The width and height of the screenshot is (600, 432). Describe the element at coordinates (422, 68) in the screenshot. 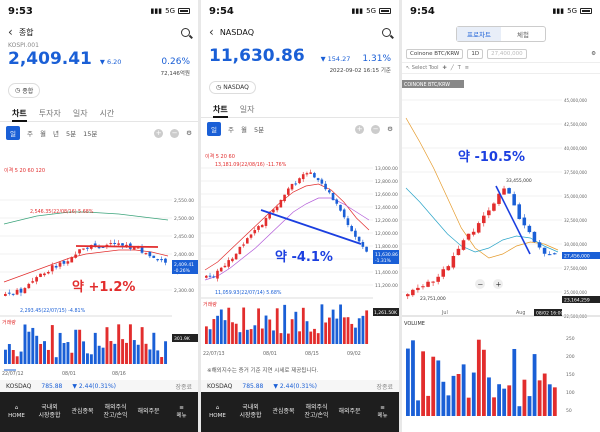

I see `select-tool: ↖ Select Tool` at that location.